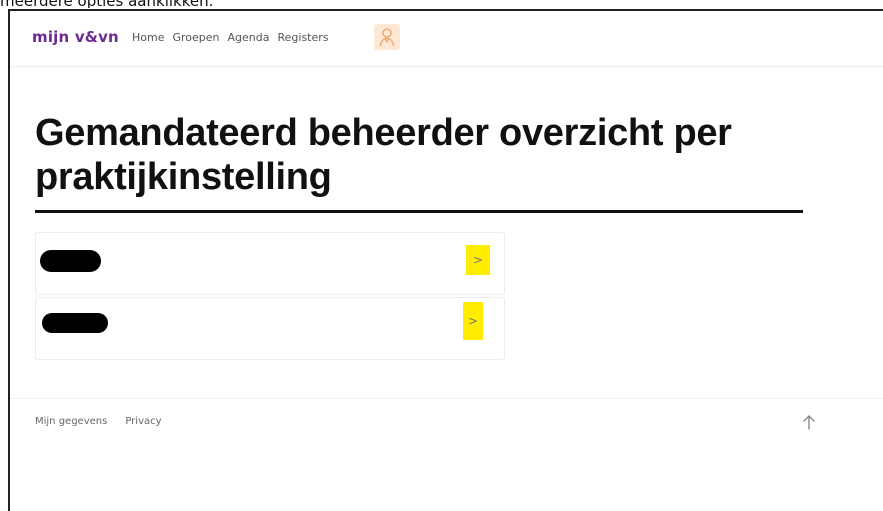  Describe the element at coordinates (446, 428) in the screenshot. I see `page-footer: Mijn gegevens Privacy` at that location.